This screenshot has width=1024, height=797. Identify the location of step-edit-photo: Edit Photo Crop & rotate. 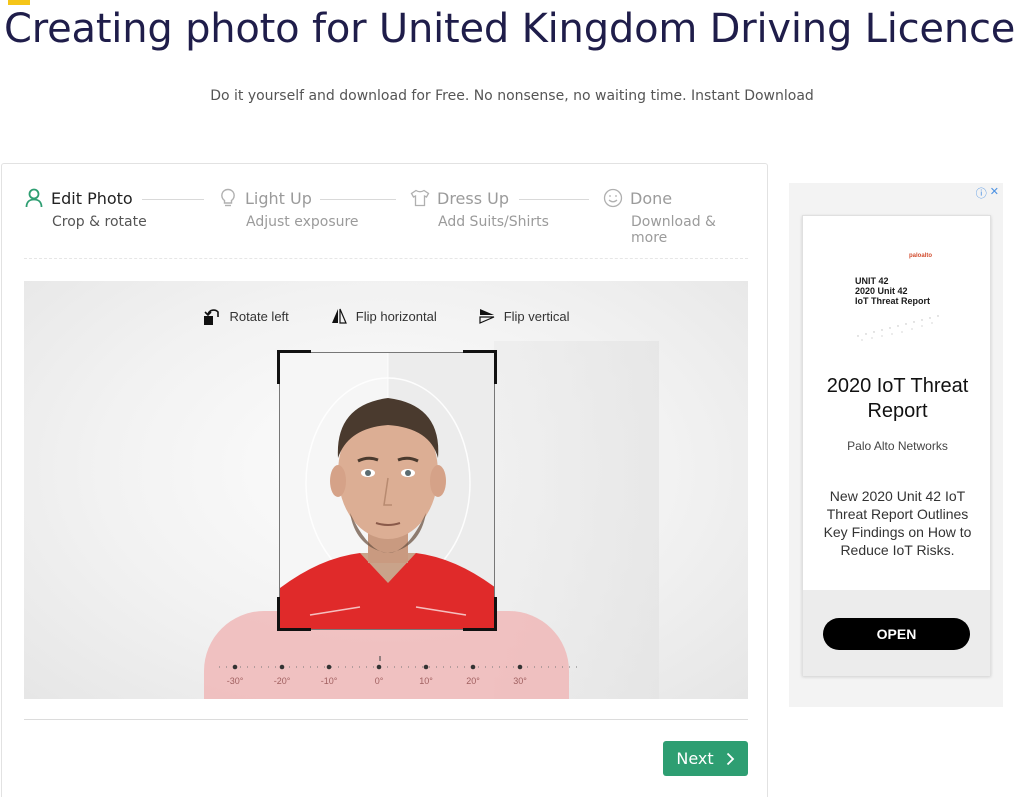
(85, 208).